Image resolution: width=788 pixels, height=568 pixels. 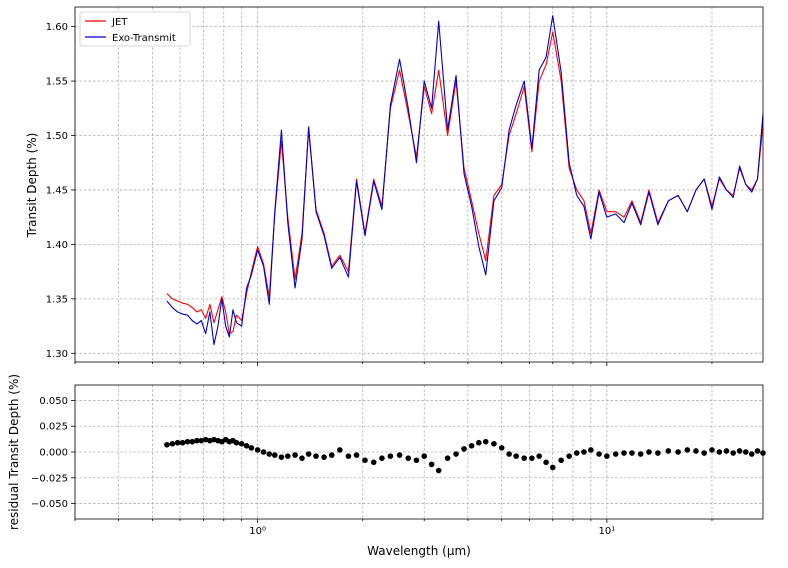 I want to click on x-tick-label: 10¹, so click(x=606, y=531).